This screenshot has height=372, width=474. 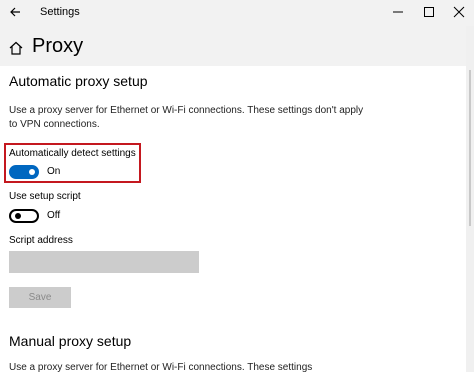 What do you see at coordinates (398, 12) in the screenshot?
I see `minimize-icon` at bounding box center [398, 12].